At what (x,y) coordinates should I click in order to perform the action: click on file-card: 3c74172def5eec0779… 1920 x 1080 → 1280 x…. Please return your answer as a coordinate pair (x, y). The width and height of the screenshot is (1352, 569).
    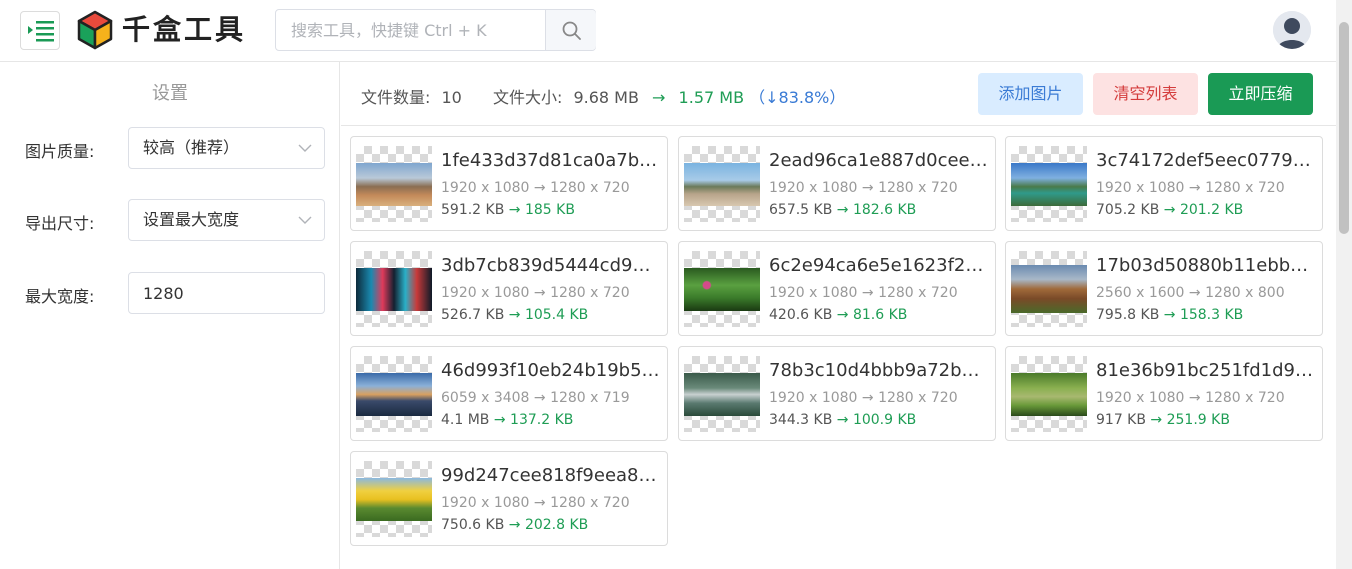
    Looking at the image, I should click on (1164, 183).